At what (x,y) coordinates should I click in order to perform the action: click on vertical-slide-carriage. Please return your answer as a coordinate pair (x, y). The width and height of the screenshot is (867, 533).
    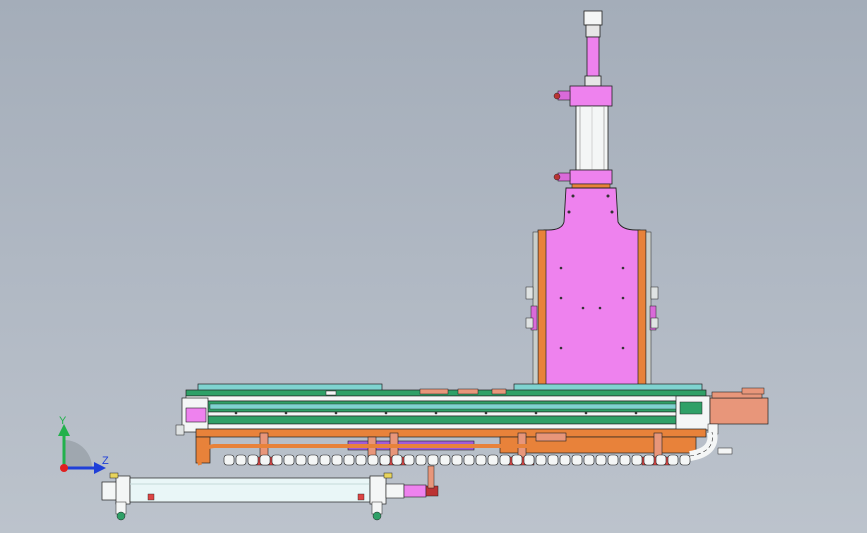
    Looking at the image, I should click on (592, 297).